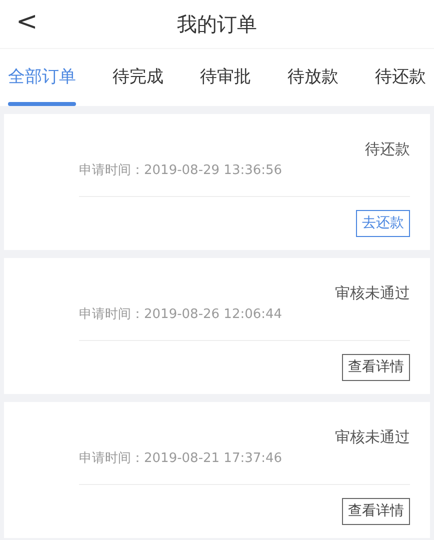 The image size is (434, 540). What do you see at coordinates (383, 223) in the screenshot?
I see `repay-button: 去还款` at bounding box center [383, 223].